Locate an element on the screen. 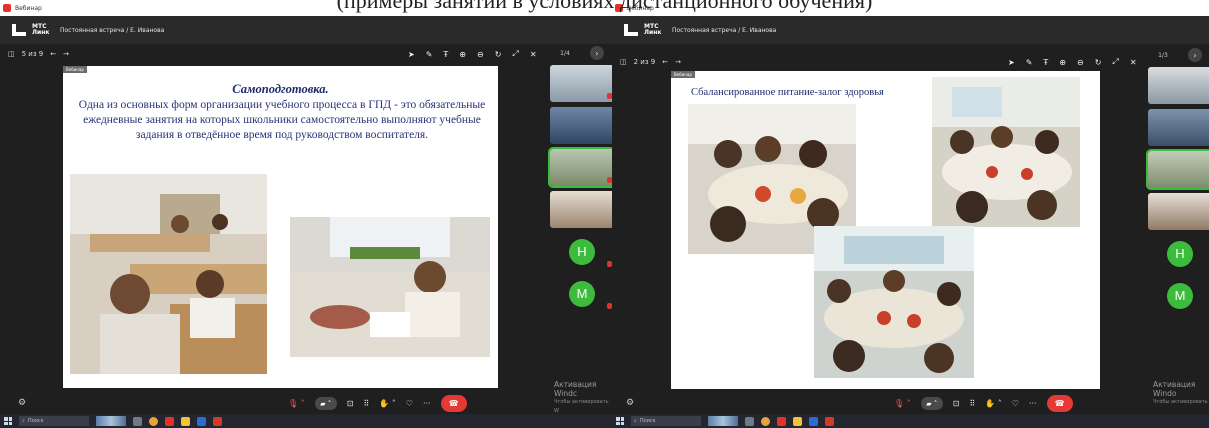  watermark-title: Активация Windc is located at coordinates (575, 389).